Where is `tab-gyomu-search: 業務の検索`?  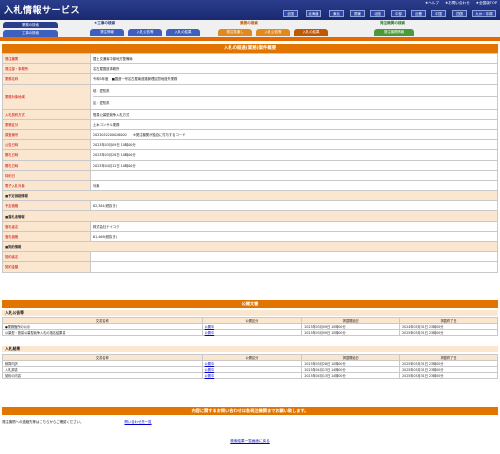 tab-gyomu-search: 業務の検索 is located at coordinates (30, 25).